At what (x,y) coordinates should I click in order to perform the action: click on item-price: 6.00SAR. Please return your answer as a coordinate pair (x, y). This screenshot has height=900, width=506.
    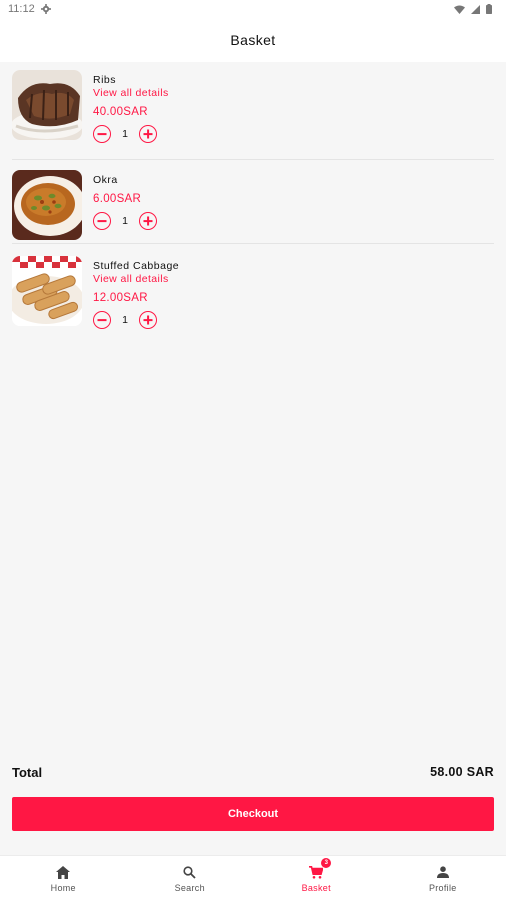
    Looking at the image, I should click on (117, 199).